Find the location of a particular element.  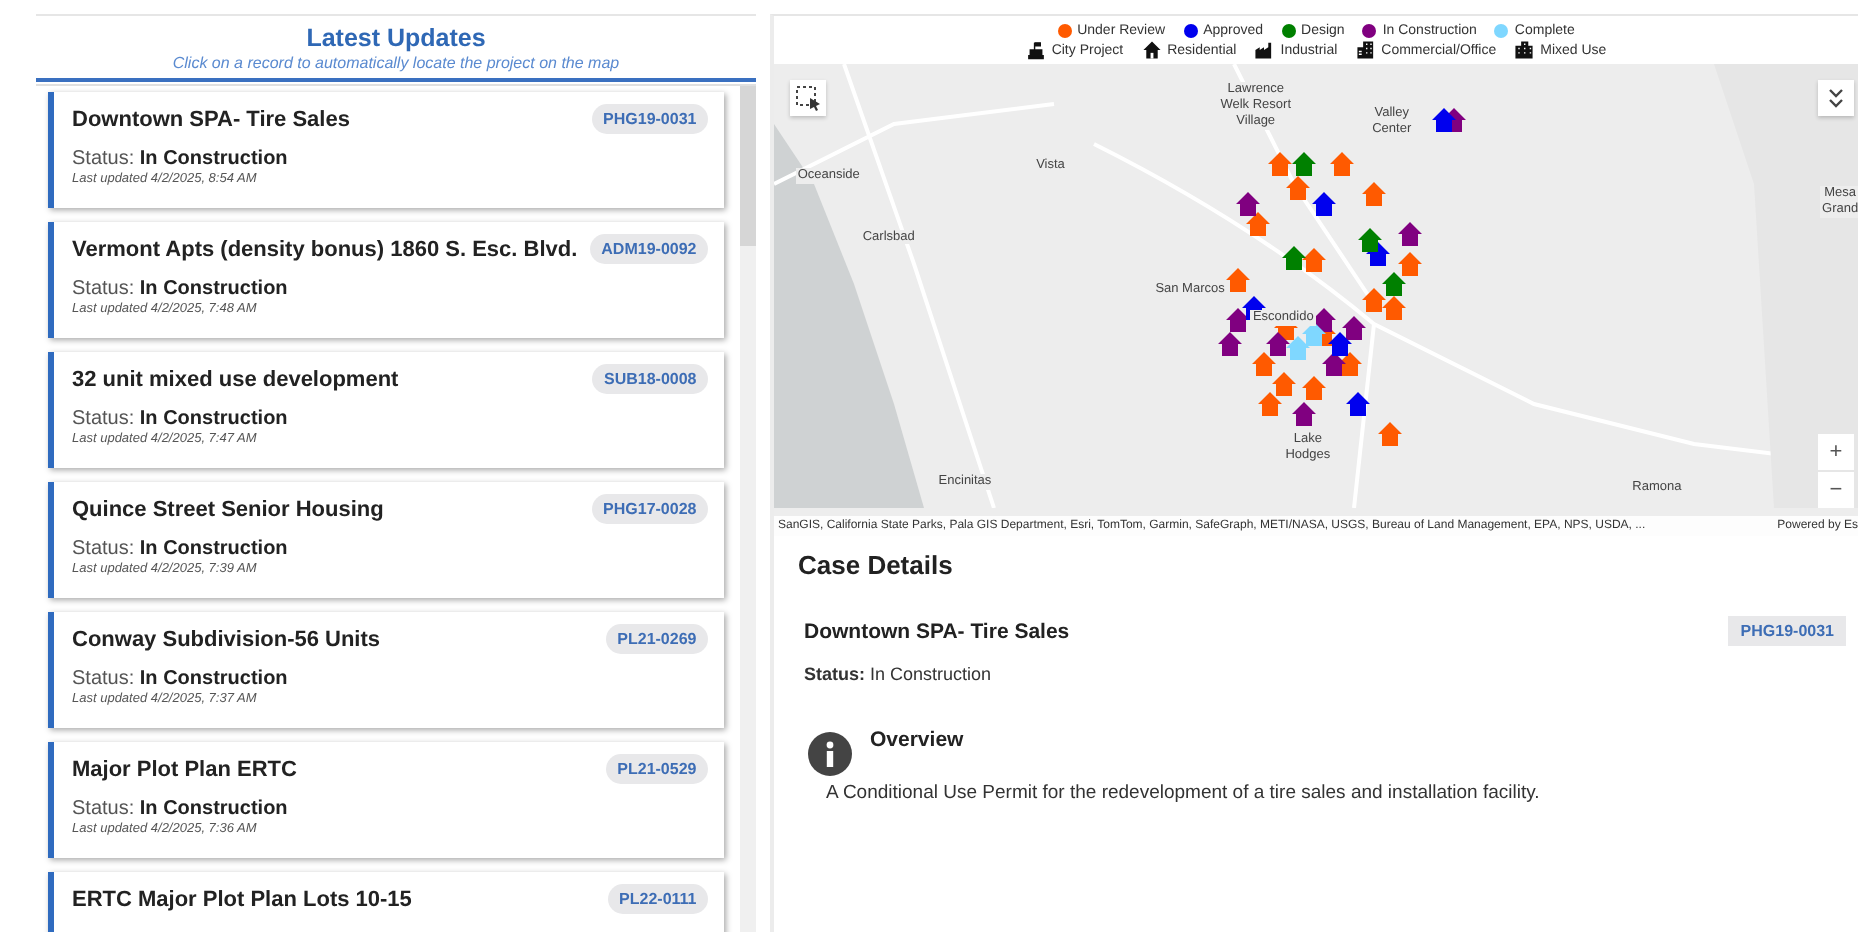

case-id-badge: PL21-0269 is located at coordinates (657, 639).